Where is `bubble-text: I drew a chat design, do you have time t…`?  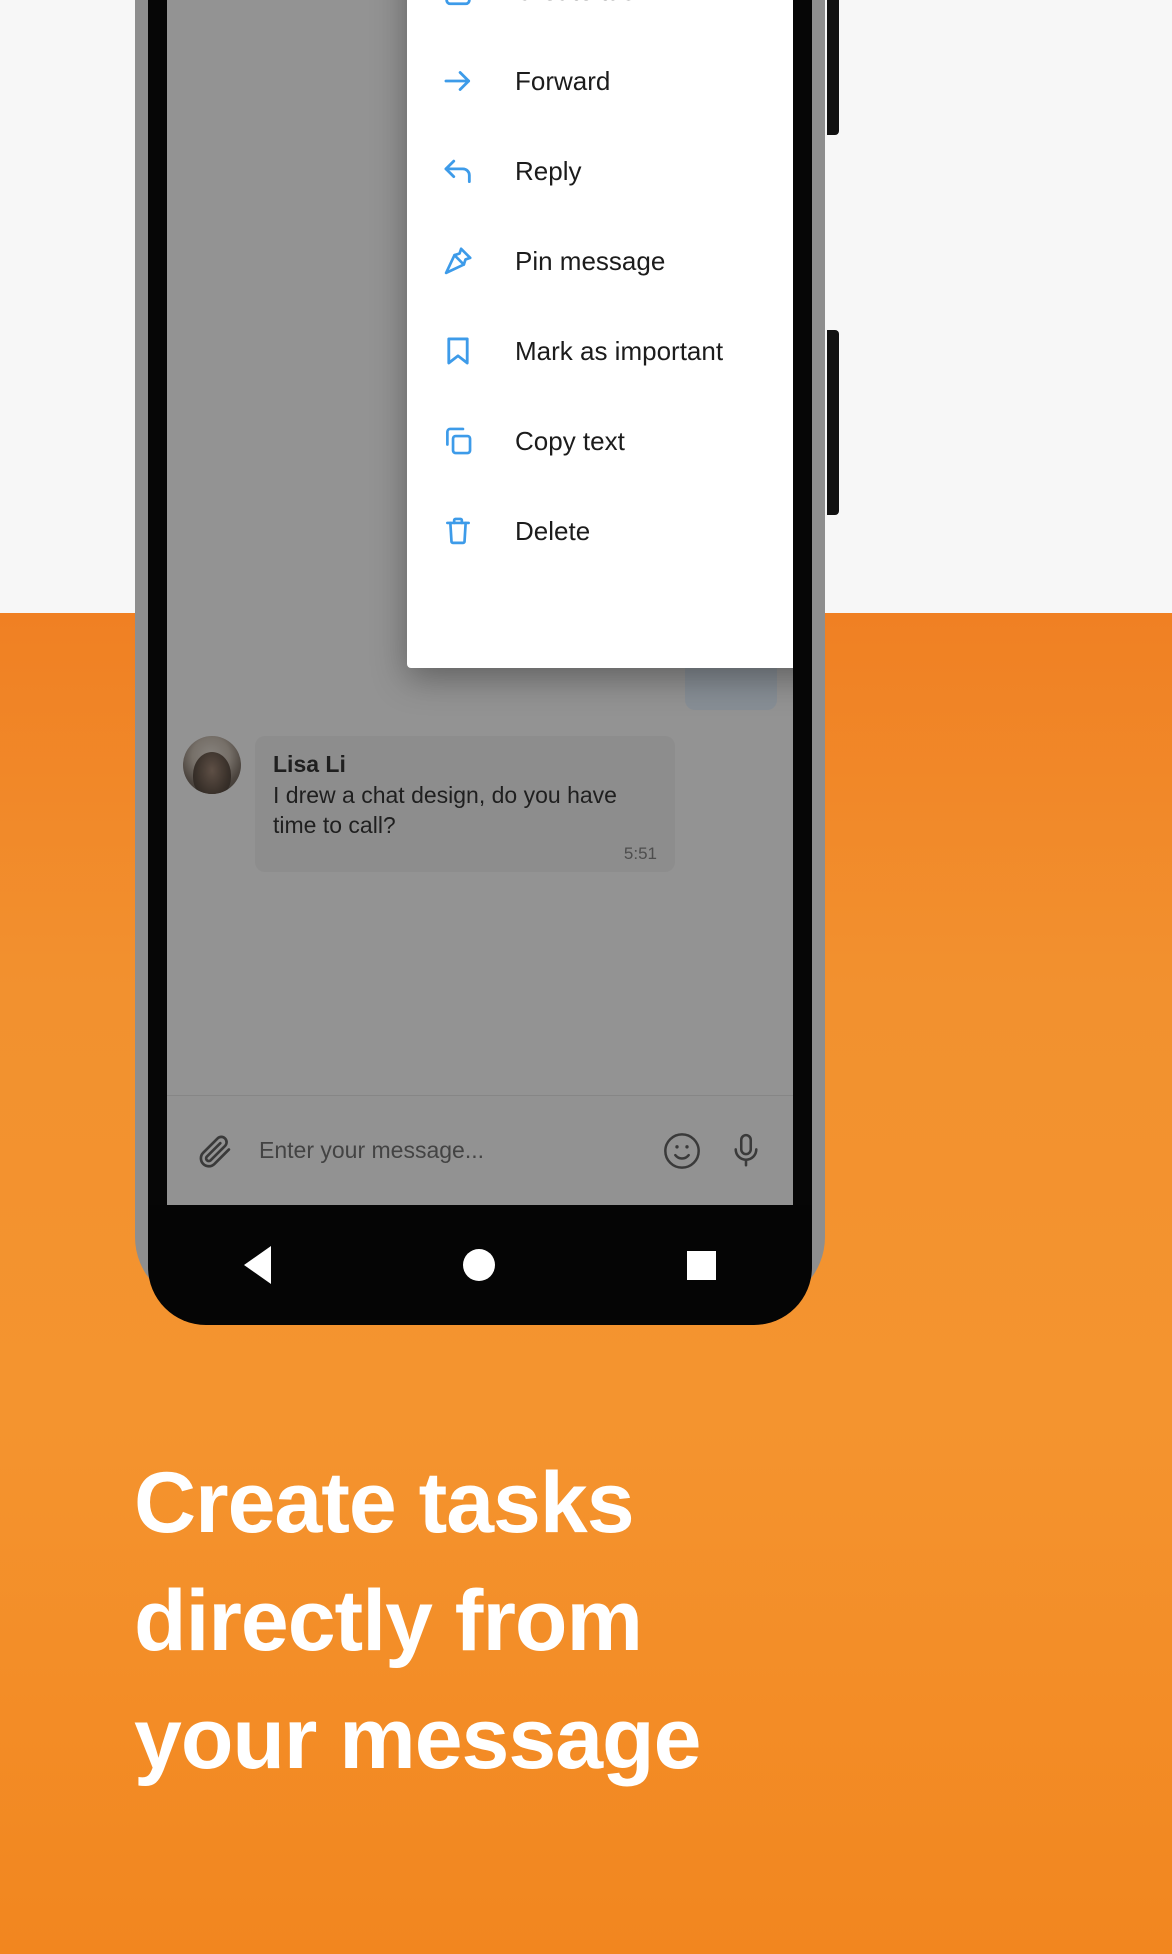
bubble-text: I drew a chat design, do you have time t… is located at coordinates (445, 810).